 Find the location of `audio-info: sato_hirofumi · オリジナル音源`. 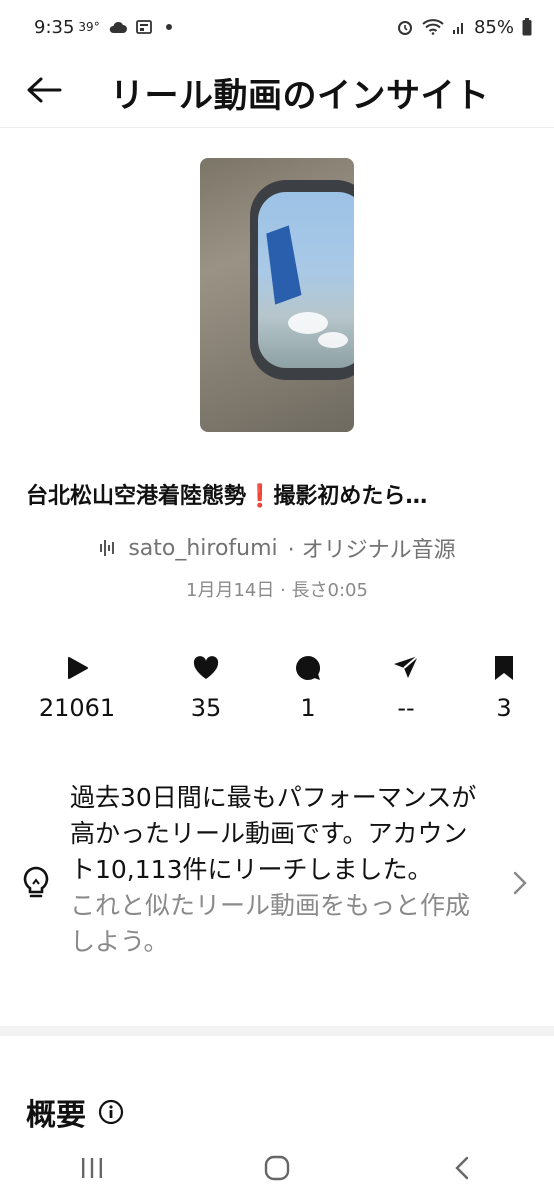

audio-info: sato_hirofumi · オリジナル音源 is located at coordinates (277, 548).